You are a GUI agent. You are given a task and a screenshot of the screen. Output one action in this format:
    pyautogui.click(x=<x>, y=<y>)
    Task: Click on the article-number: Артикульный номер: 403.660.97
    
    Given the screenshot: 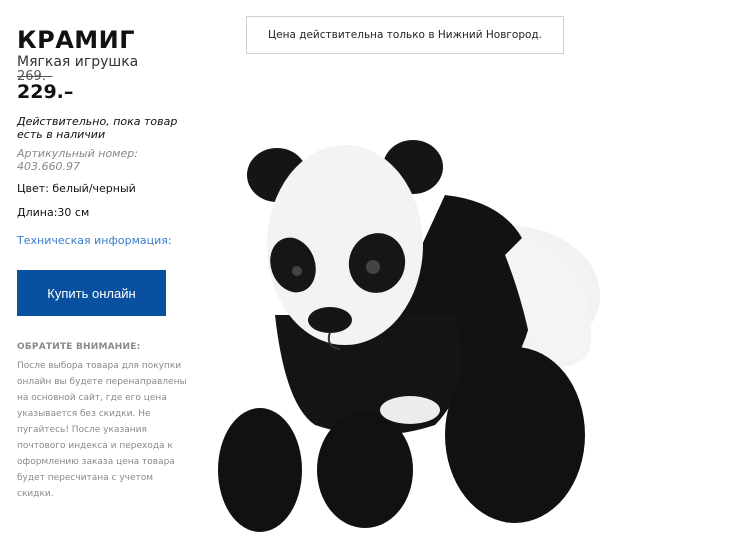 What is the action you would take?
    pyautogui.click(x=77, y=160)
    